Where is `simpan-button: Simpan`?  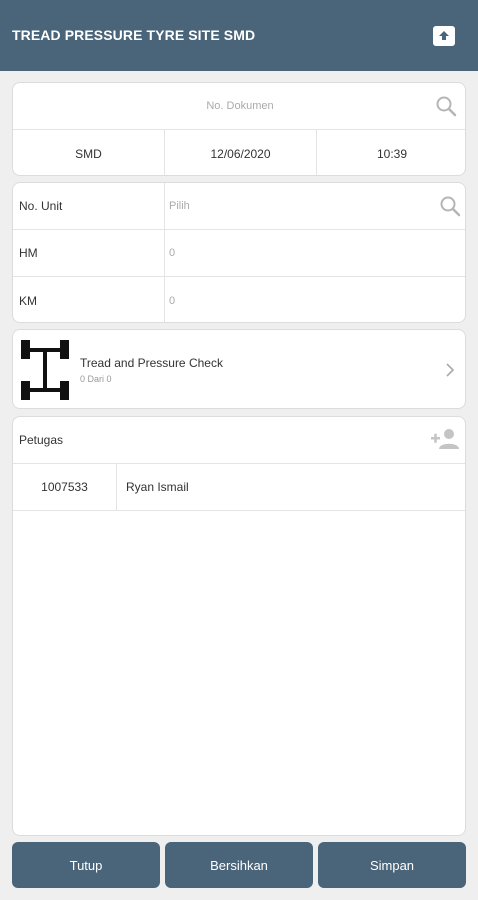 simpan-button: Simpan is located at coordinates (392, 865).